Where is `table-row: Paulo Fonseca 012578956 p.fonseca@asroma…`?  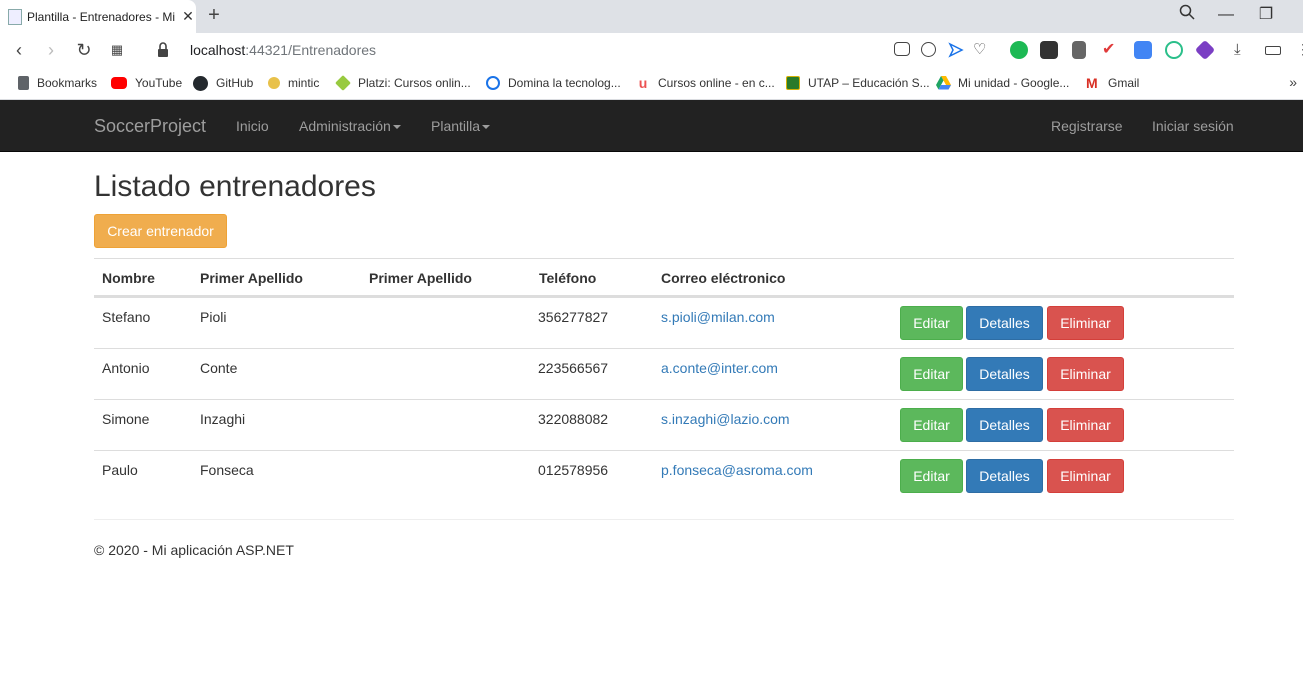 table-row: Paulo Fonseca 012578956 p.fonseca@asroma… is located at coordinates (664, 475).